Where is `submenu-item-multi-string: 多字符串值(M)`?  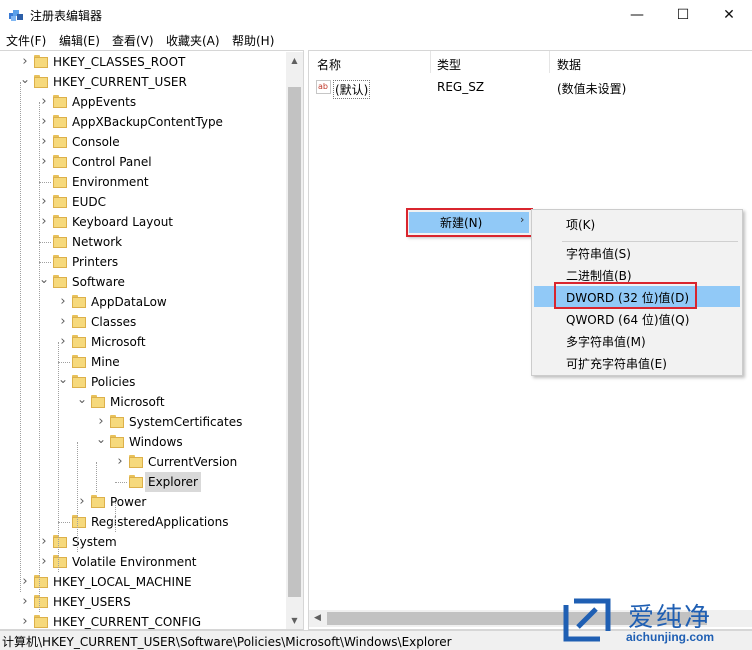 submenu-item-multi-string: 多字符串值(M) is located at coordinates (606, 341).